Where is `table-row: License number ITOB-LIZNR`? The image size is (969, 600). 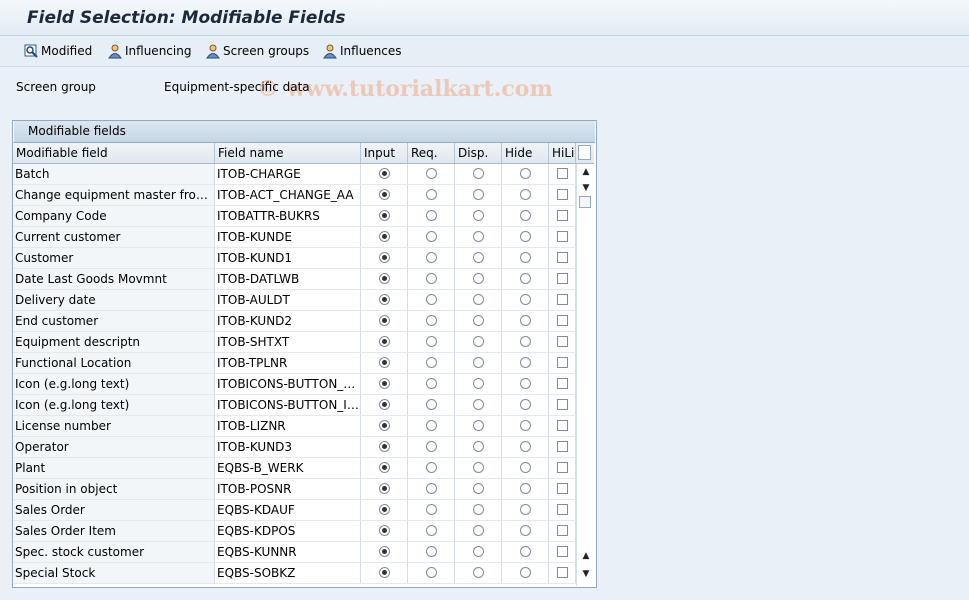 table-row: License number ITOB-LIZNR is located at coordinates (294, 426).